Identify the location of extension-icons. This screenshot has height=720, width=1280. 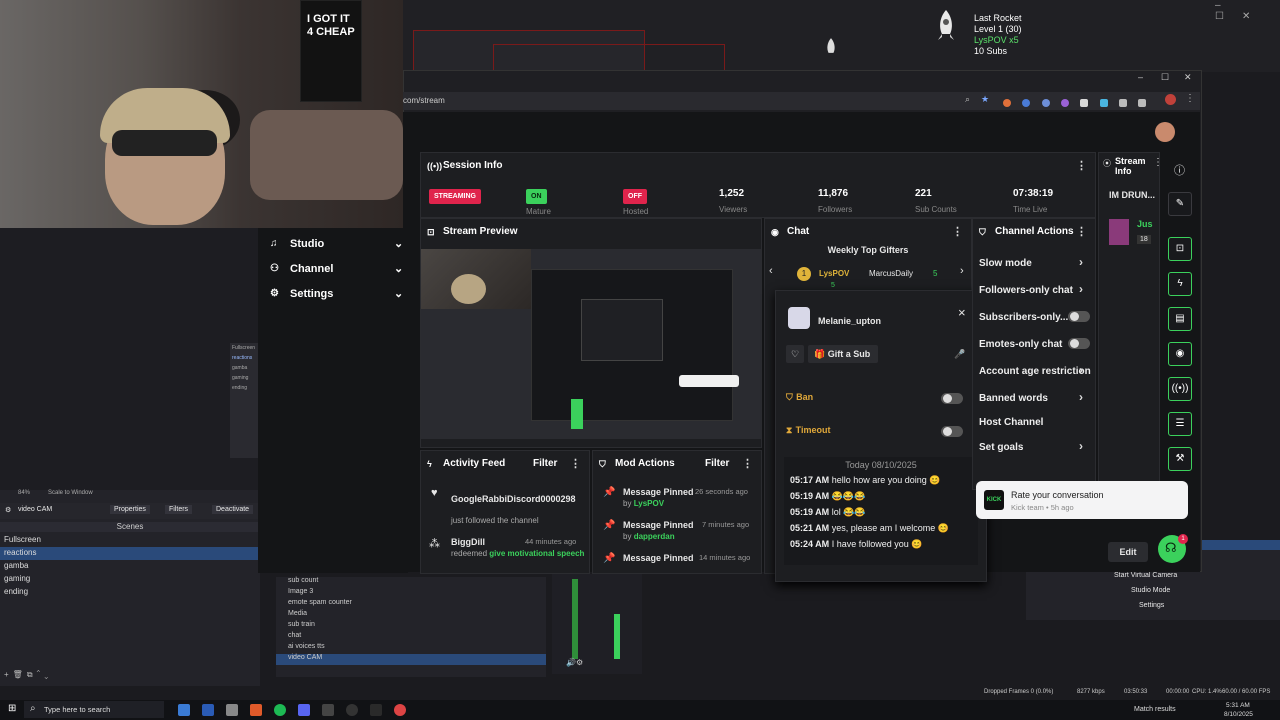
(1083, 101).